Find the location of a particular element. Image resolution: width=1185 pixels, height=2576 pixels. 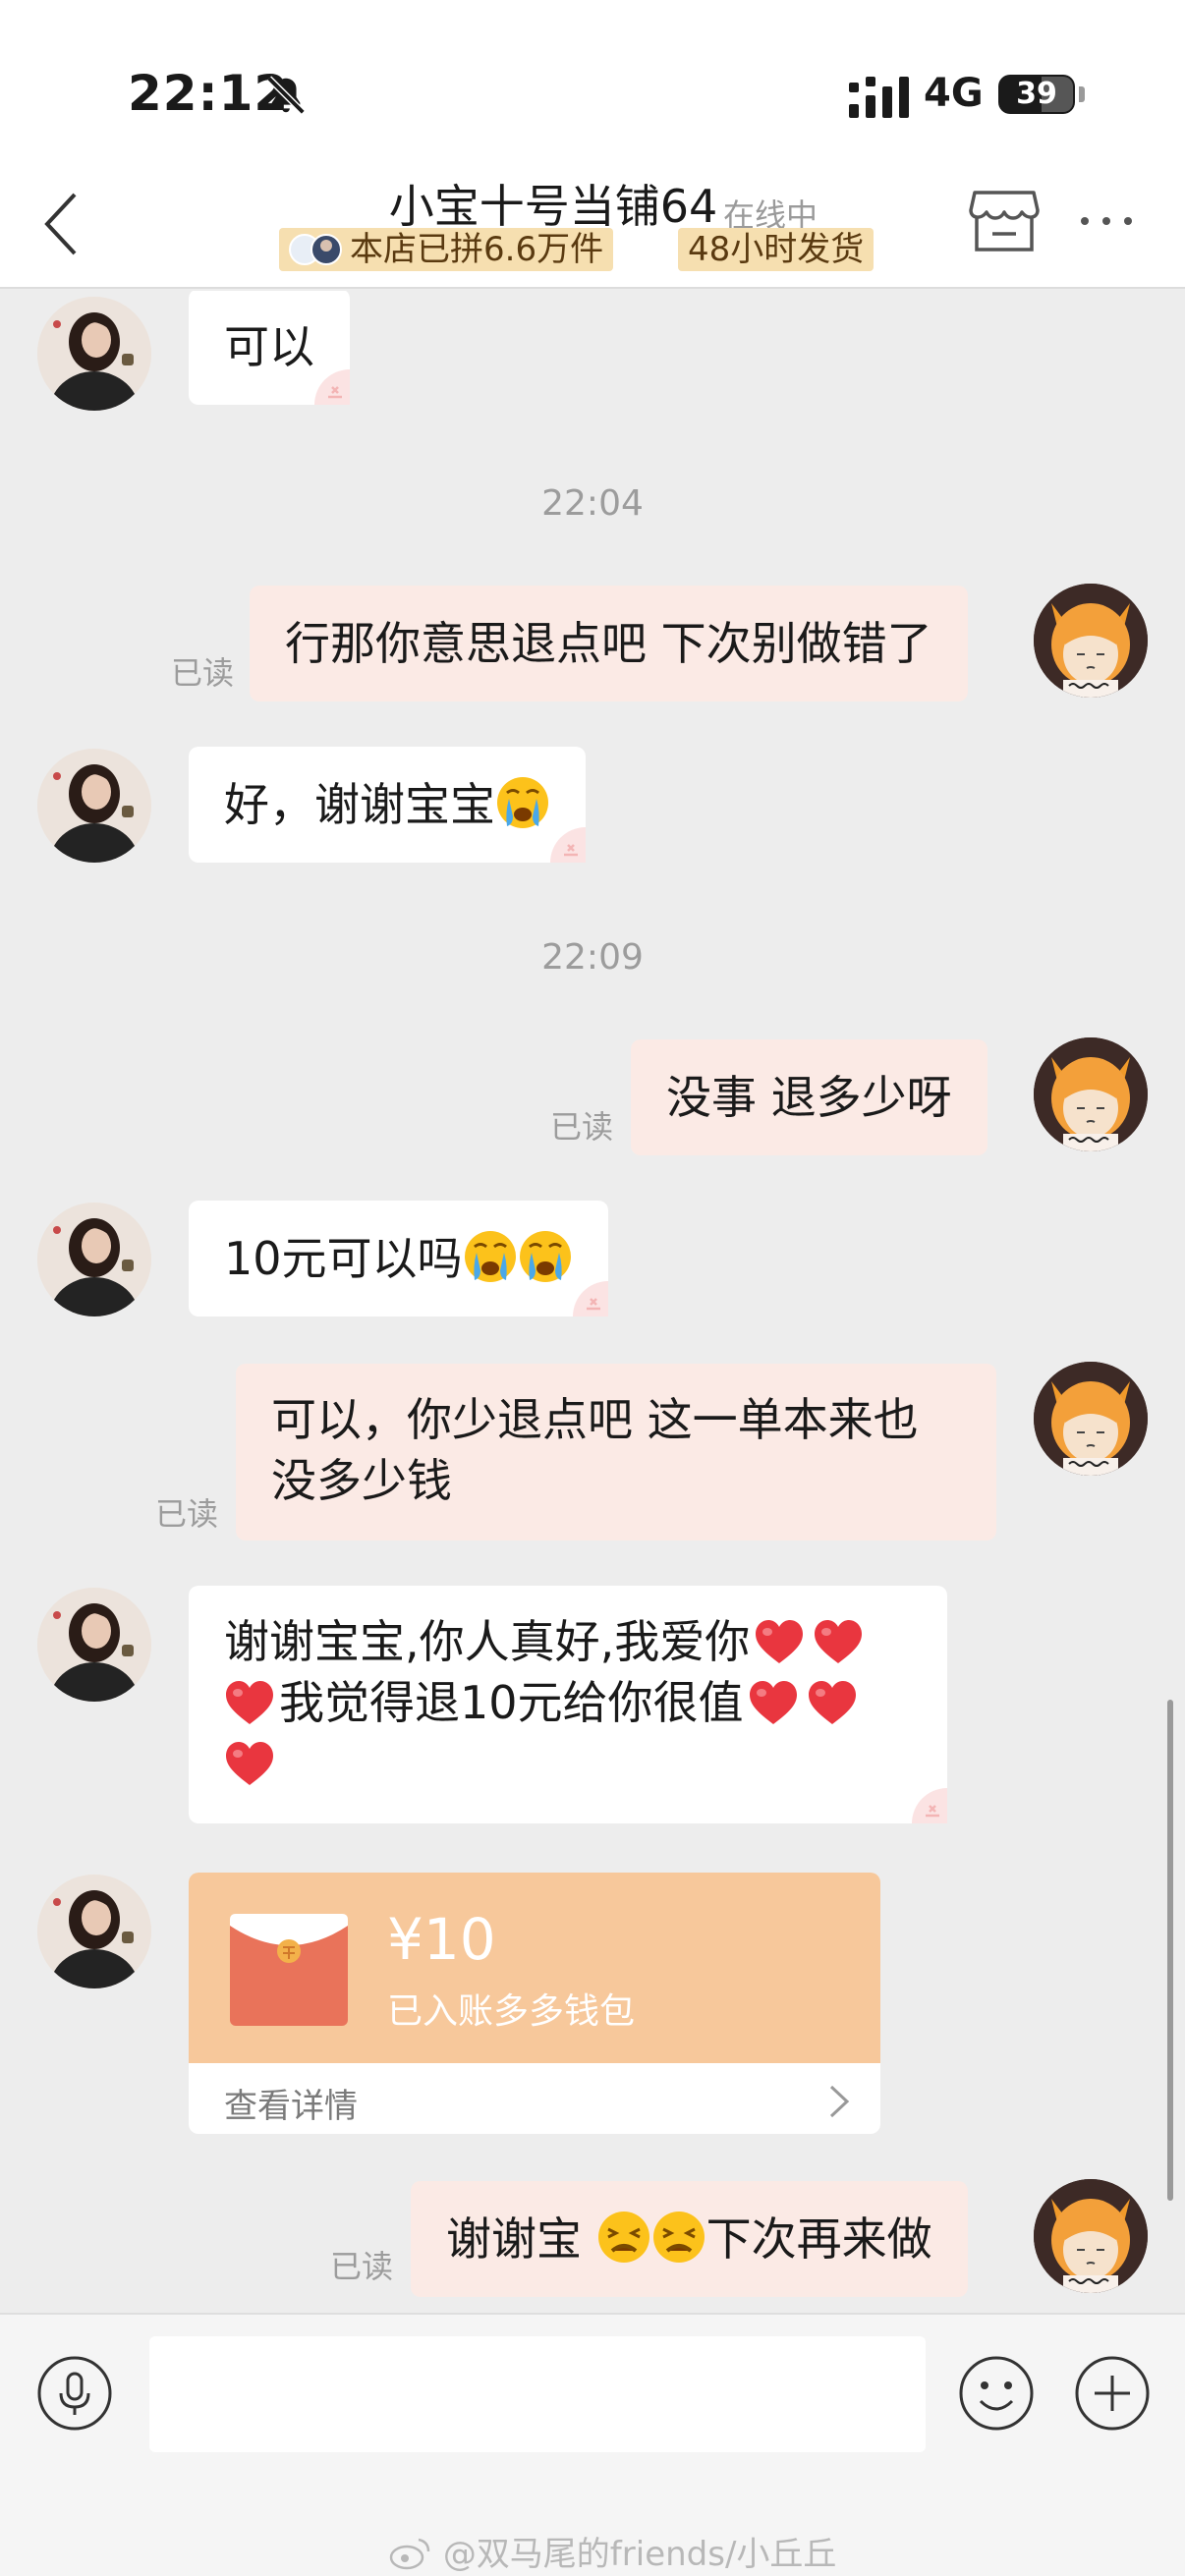

shop-name: 小宝十号当铺64 is located at coordinates (554, 206).